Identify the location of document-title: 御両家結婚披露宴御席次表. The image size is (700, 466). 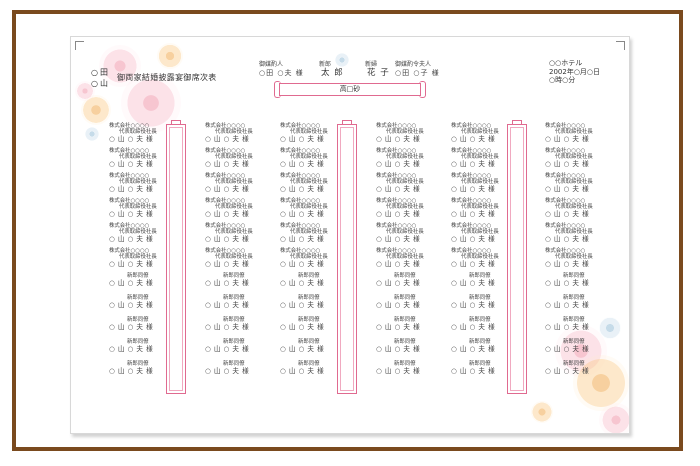
(167, 77).